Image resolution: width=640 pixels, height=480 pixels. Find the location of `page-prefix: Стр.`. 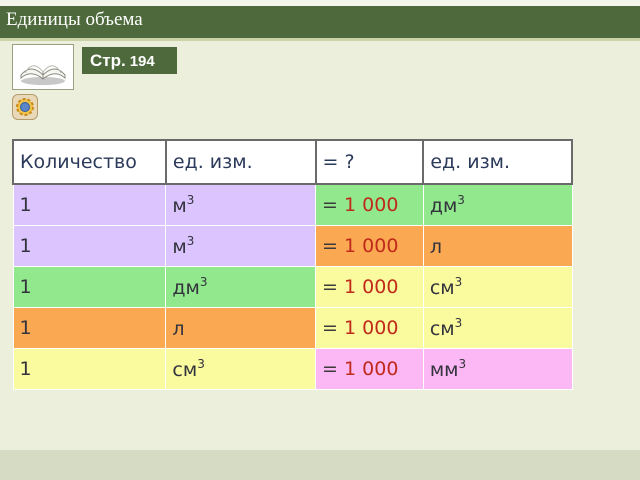

page-prefix: Стр. is located at coordinates (108, 60).